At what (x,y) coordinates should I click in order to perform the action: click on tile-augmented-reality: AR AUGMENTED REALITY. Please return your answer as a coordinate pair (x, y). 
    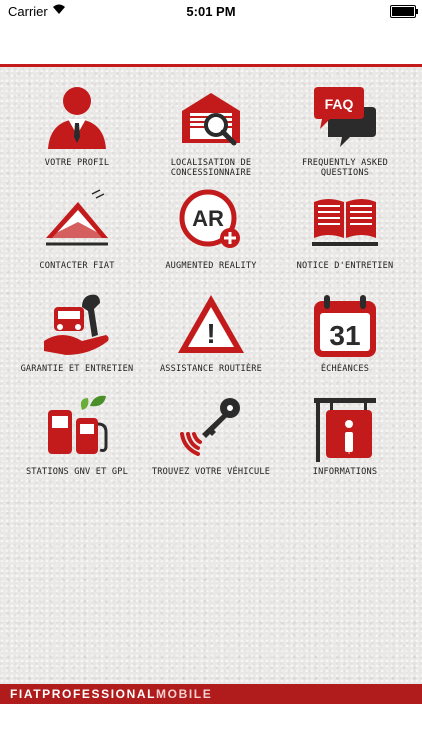
    Looking at the image, I should click on (211, 238).